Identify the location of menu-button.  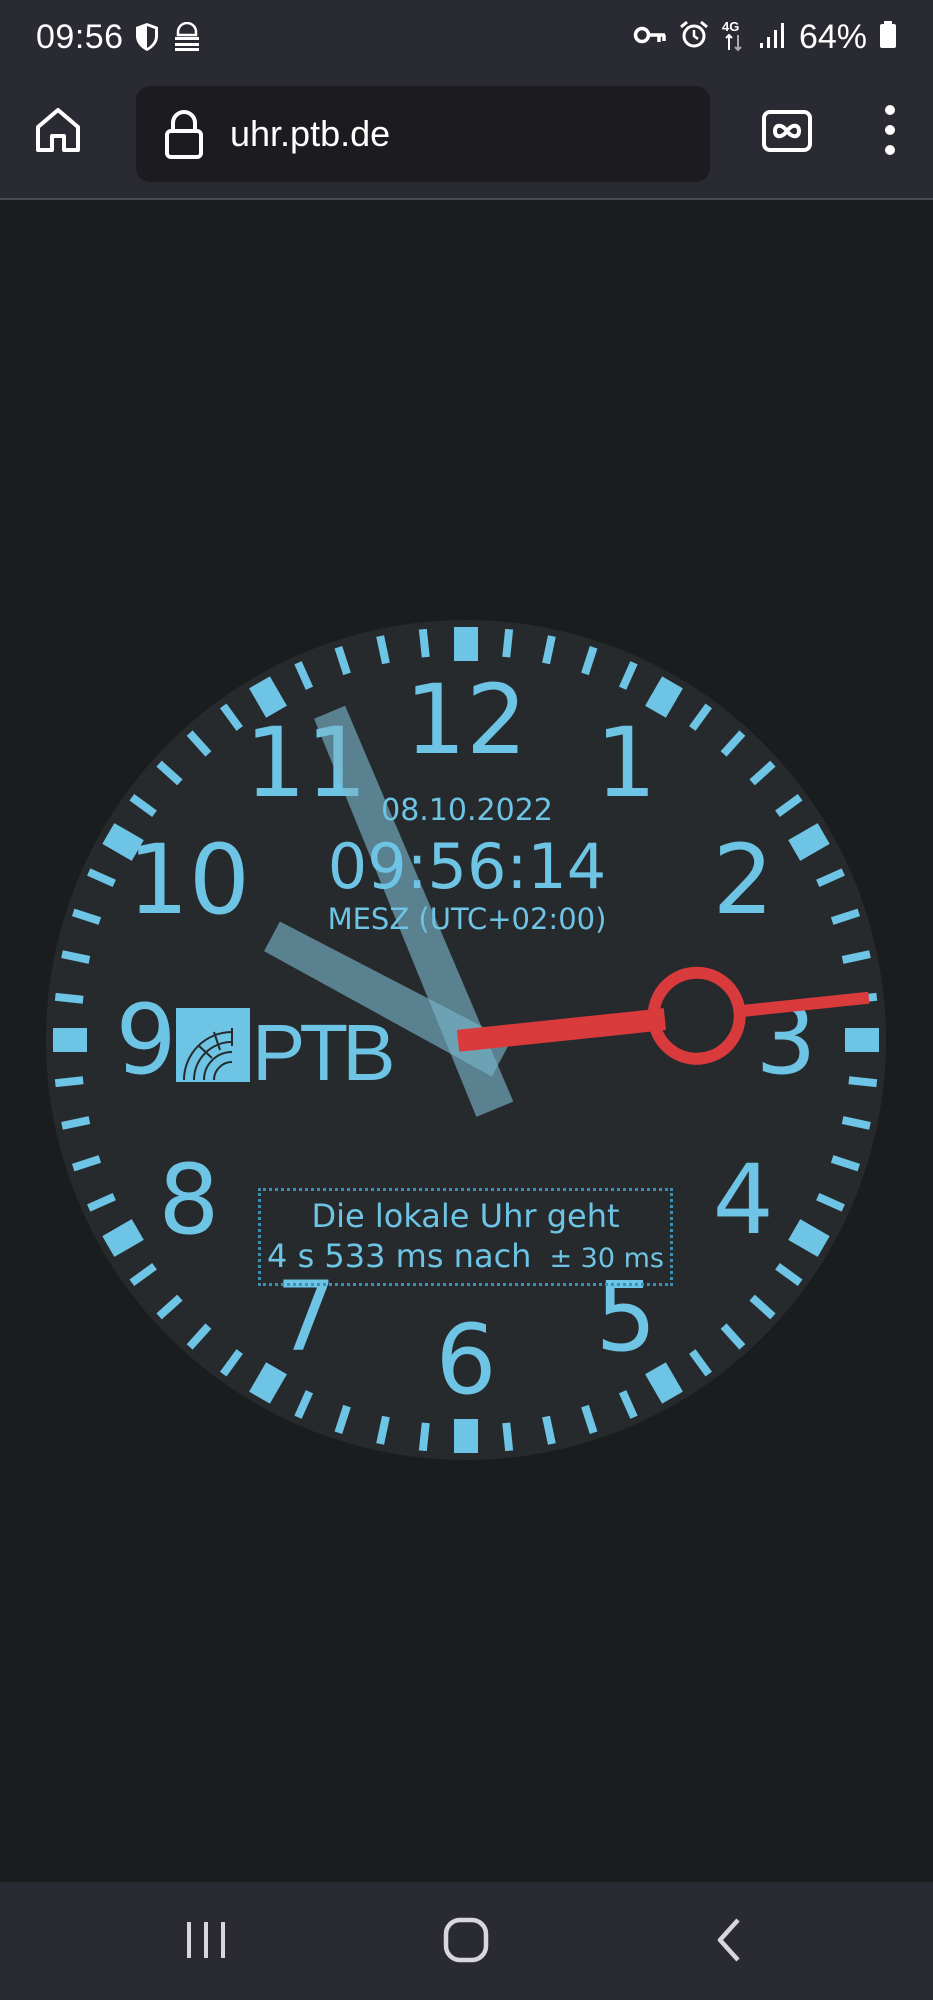
(890, 132).